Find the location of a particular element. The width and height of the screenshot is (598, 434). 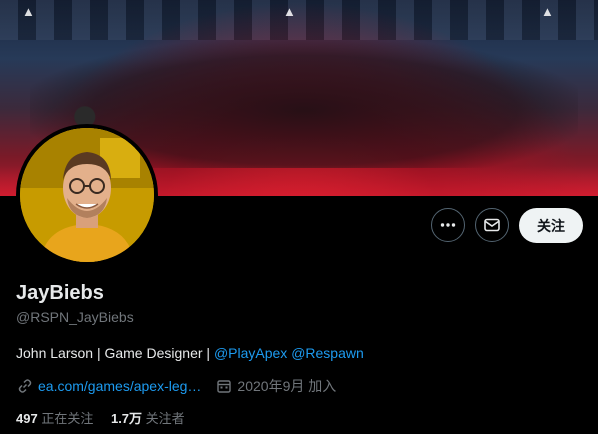

following-count: 497 is located at coordinates (27, 418).